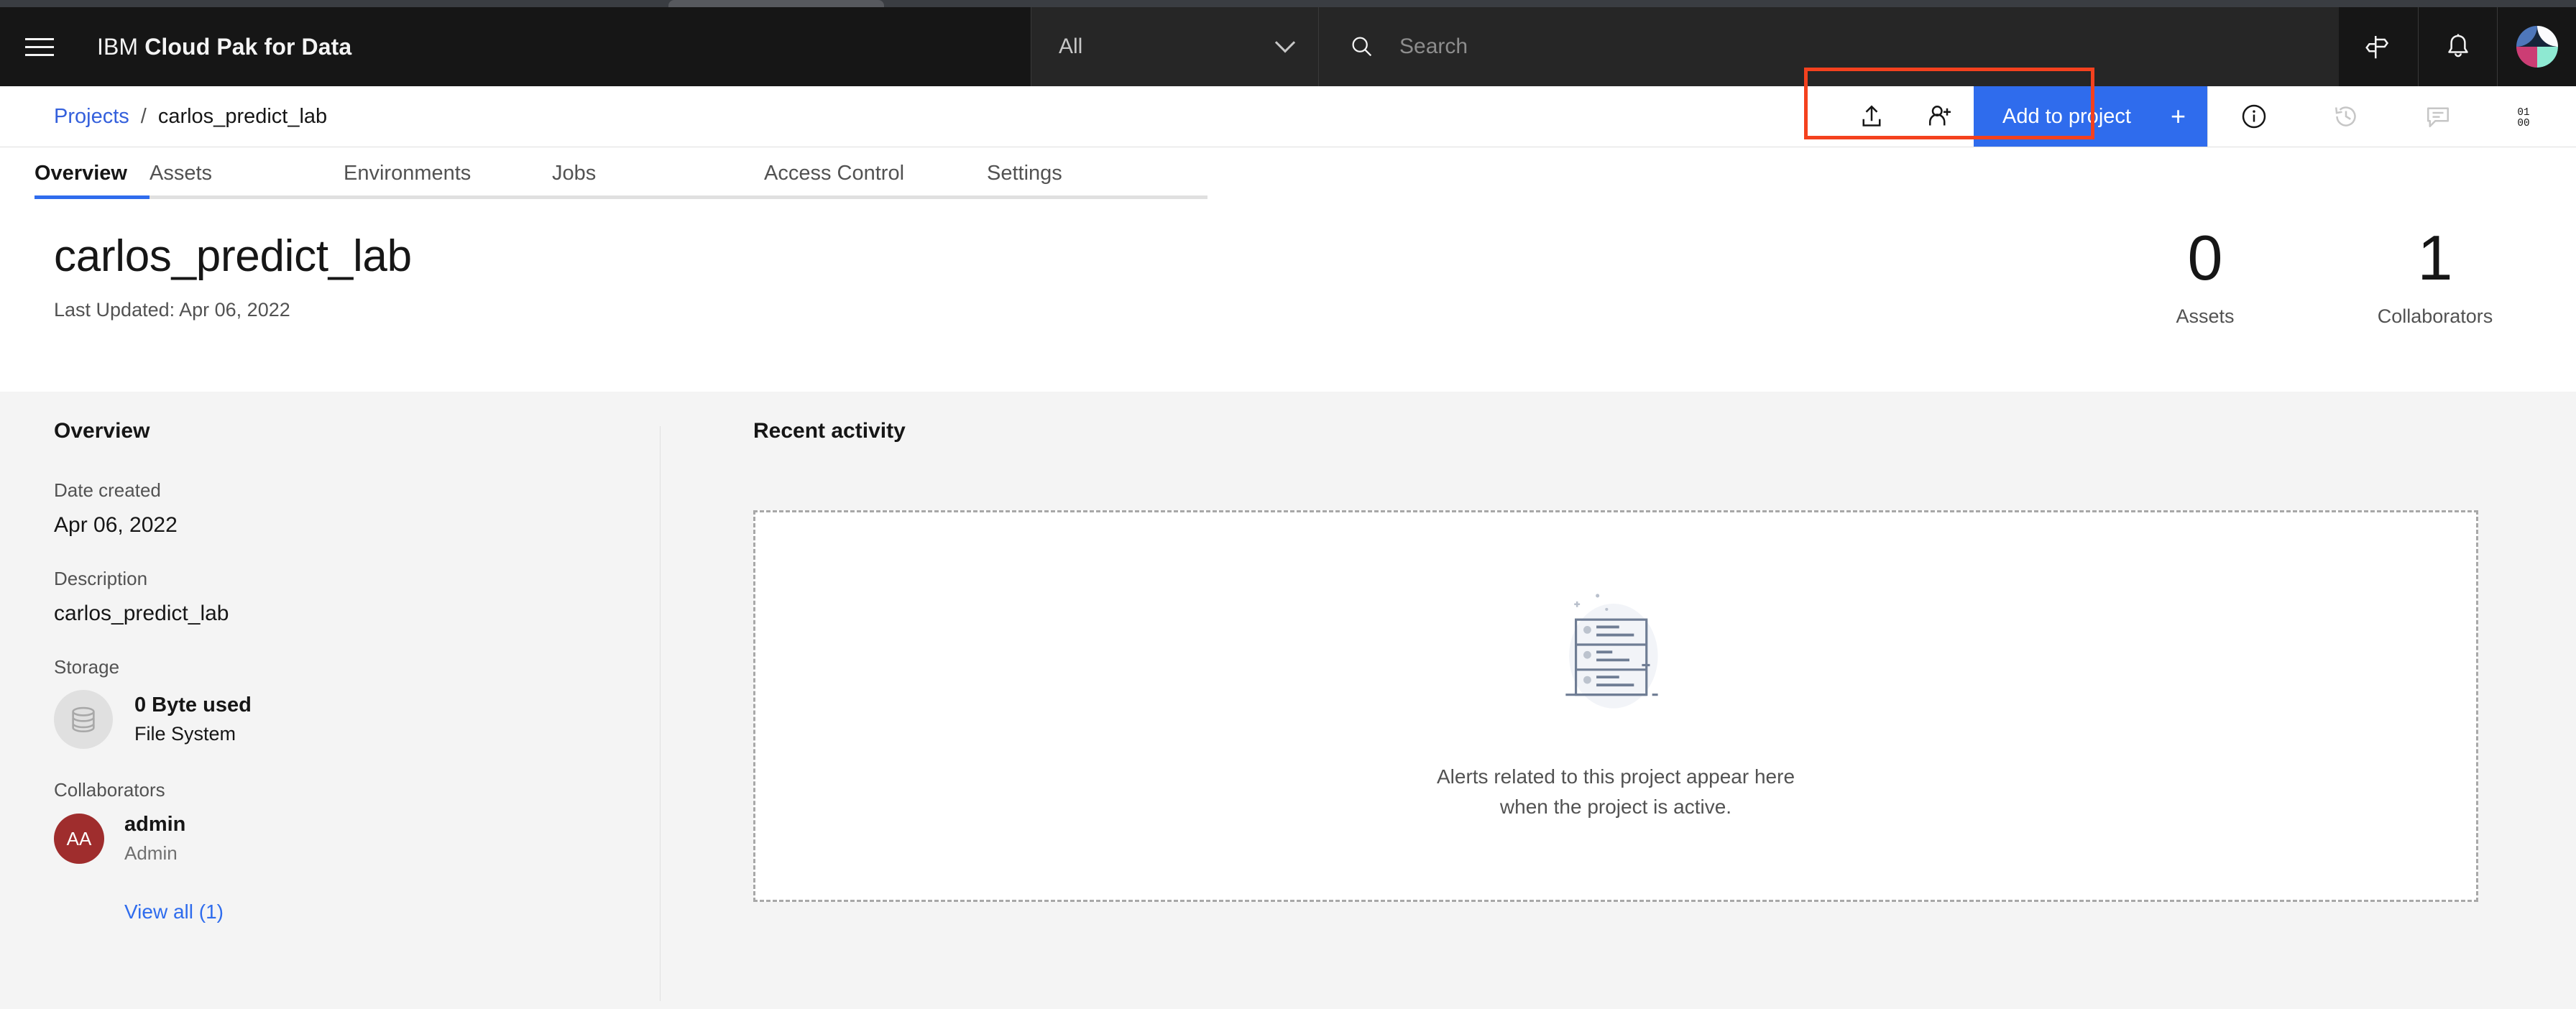  What do you see at coordinates (1288, 4) in the screenshot?
I see `browser-chrome-strip` at bounding box center [1288, 4].